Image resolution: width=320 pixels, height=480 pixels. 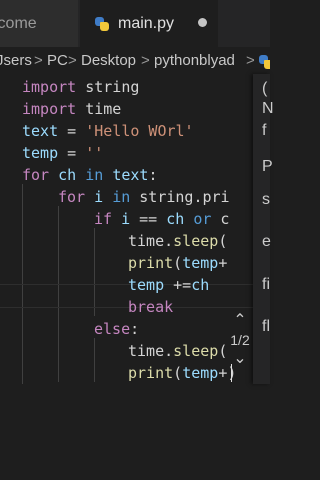 I want to click on tab-bar: lcome main.py, so click(x=135, y=23).